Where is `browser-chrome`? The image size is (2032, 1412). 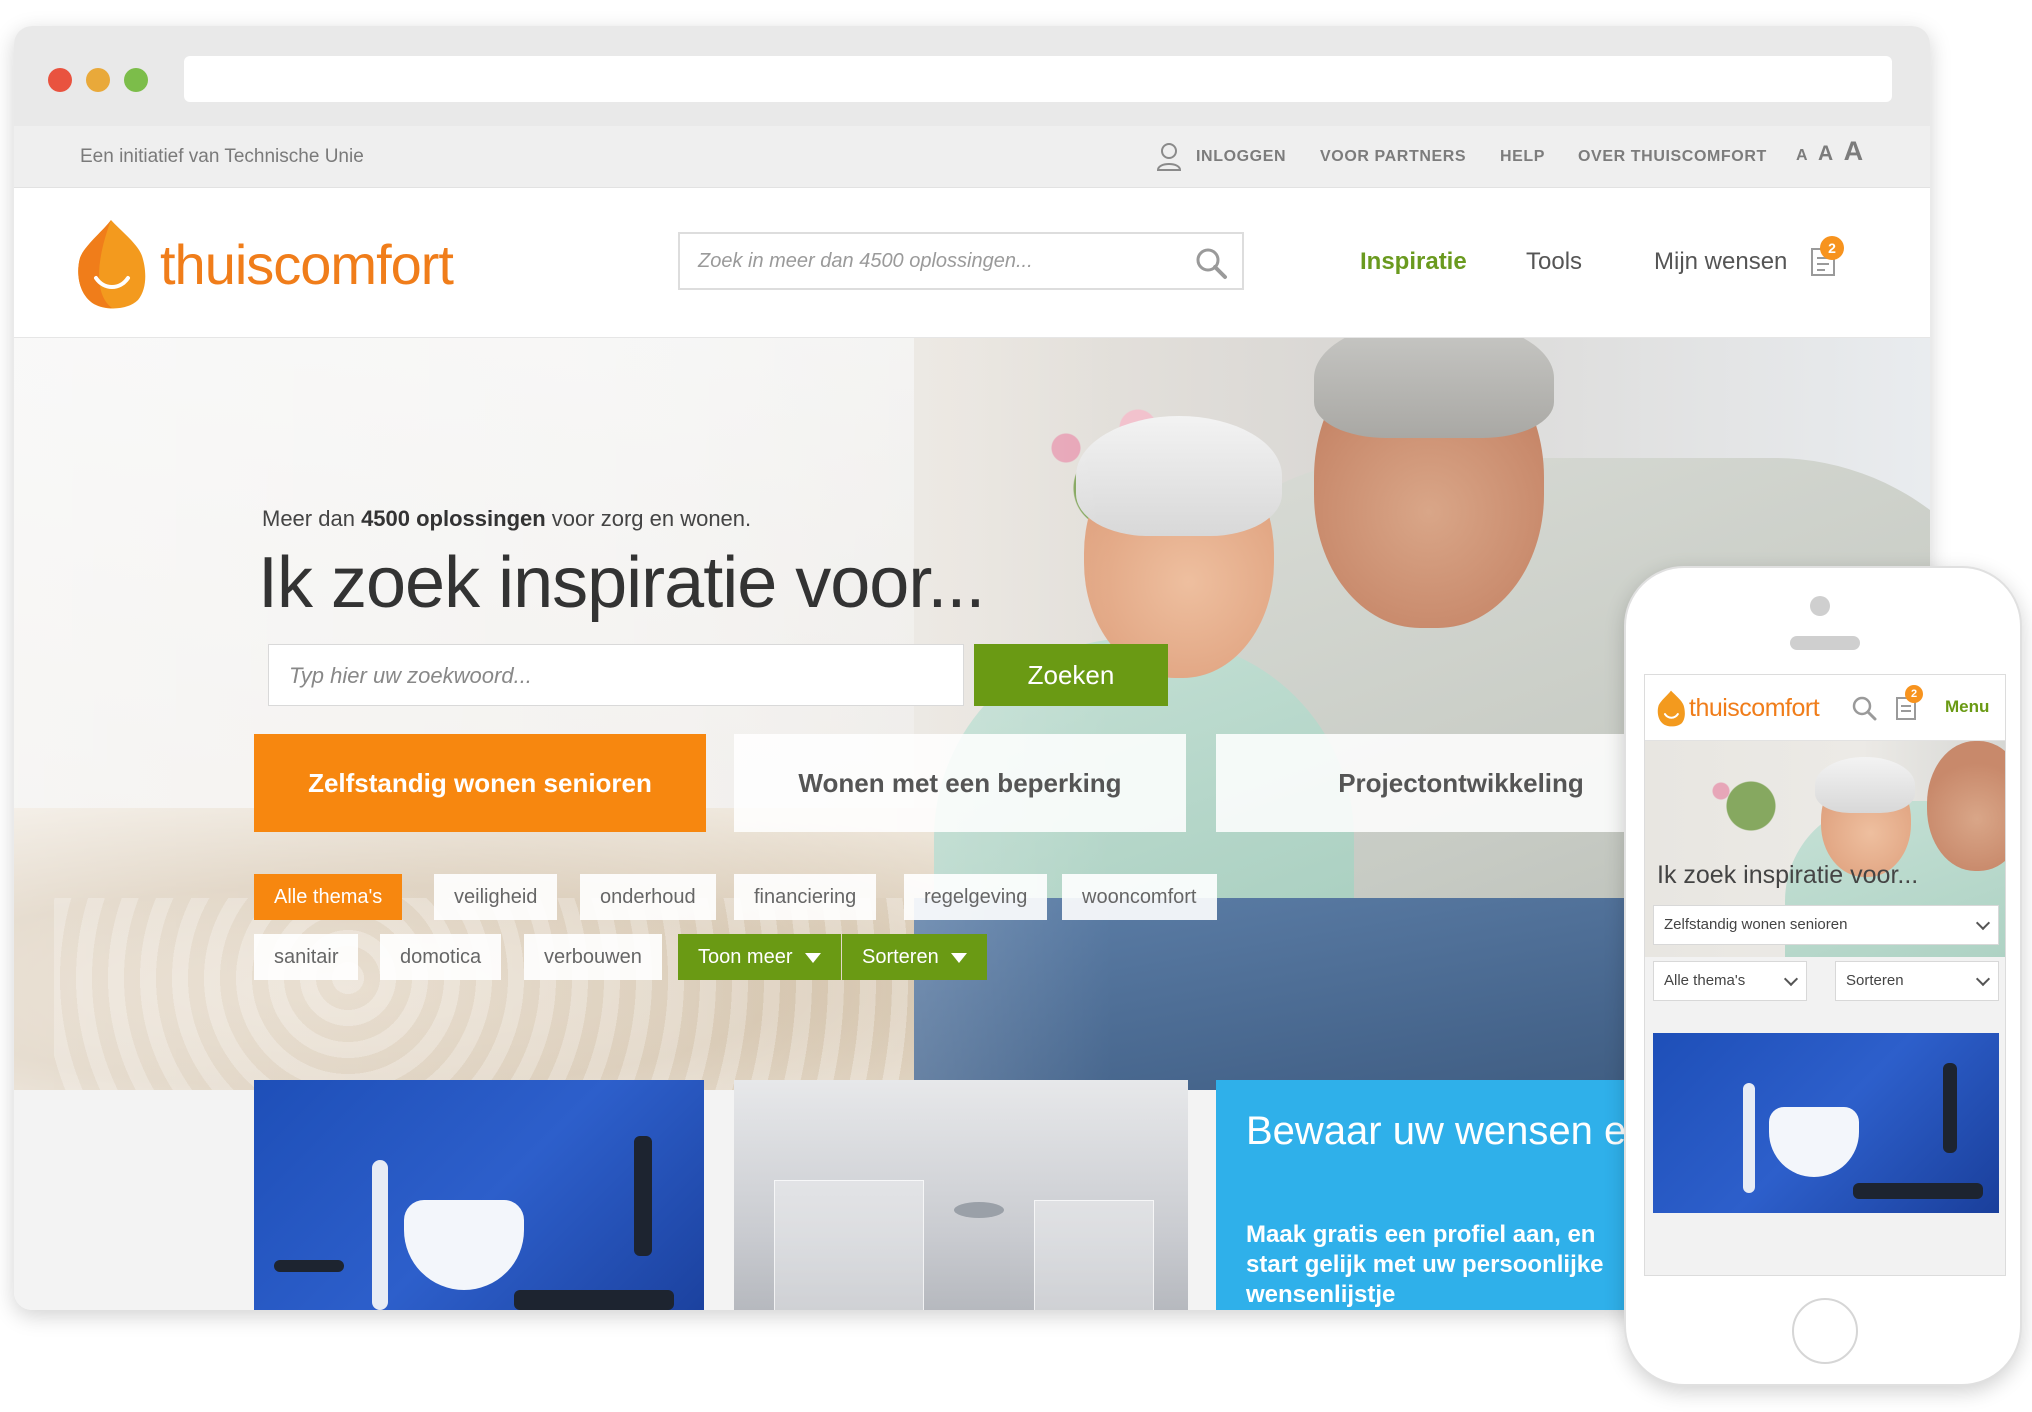
browser-chrome is located at coordinates (972, 76).